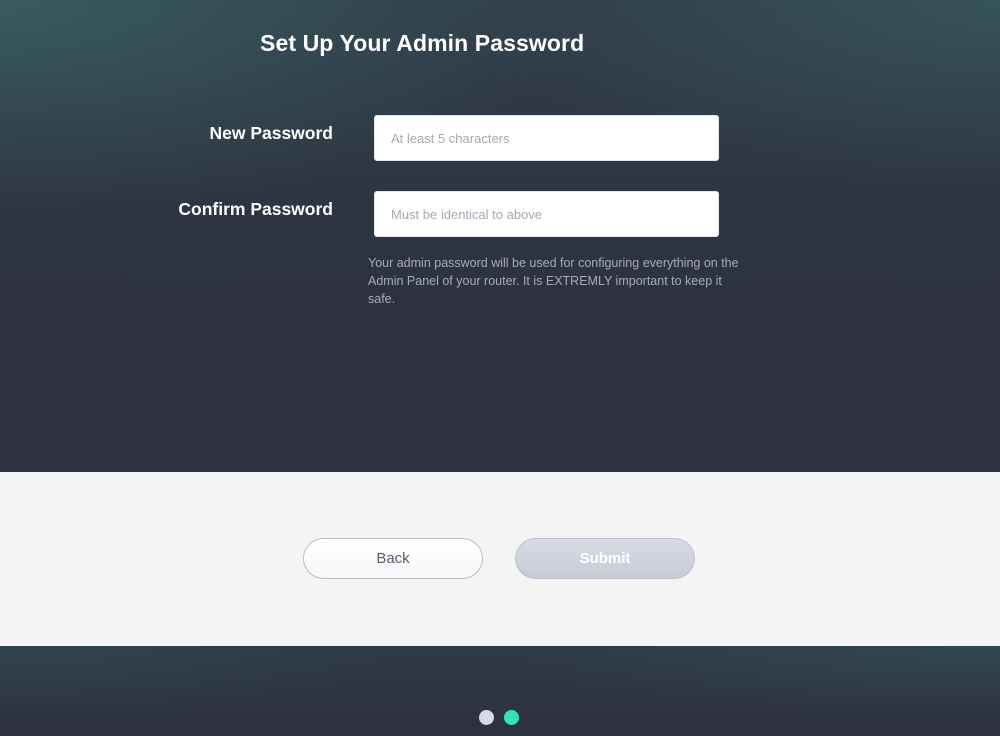  Describe the element at coordinates (422, 43) in the screenshot. I see `page-title: Set Up Your Admin Password` at that location.